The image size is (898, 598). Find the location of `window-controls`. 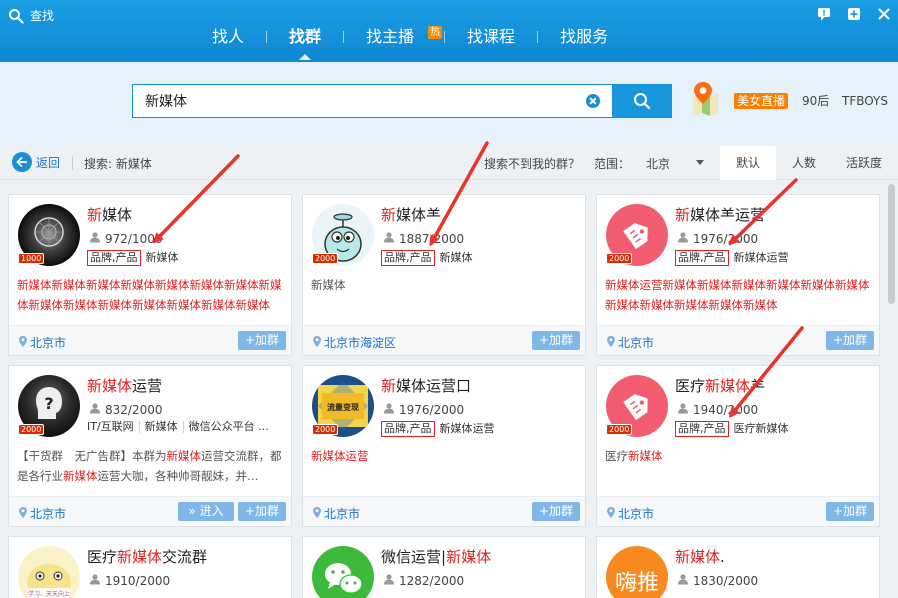

window-controls is located at coordinates (854, 14).